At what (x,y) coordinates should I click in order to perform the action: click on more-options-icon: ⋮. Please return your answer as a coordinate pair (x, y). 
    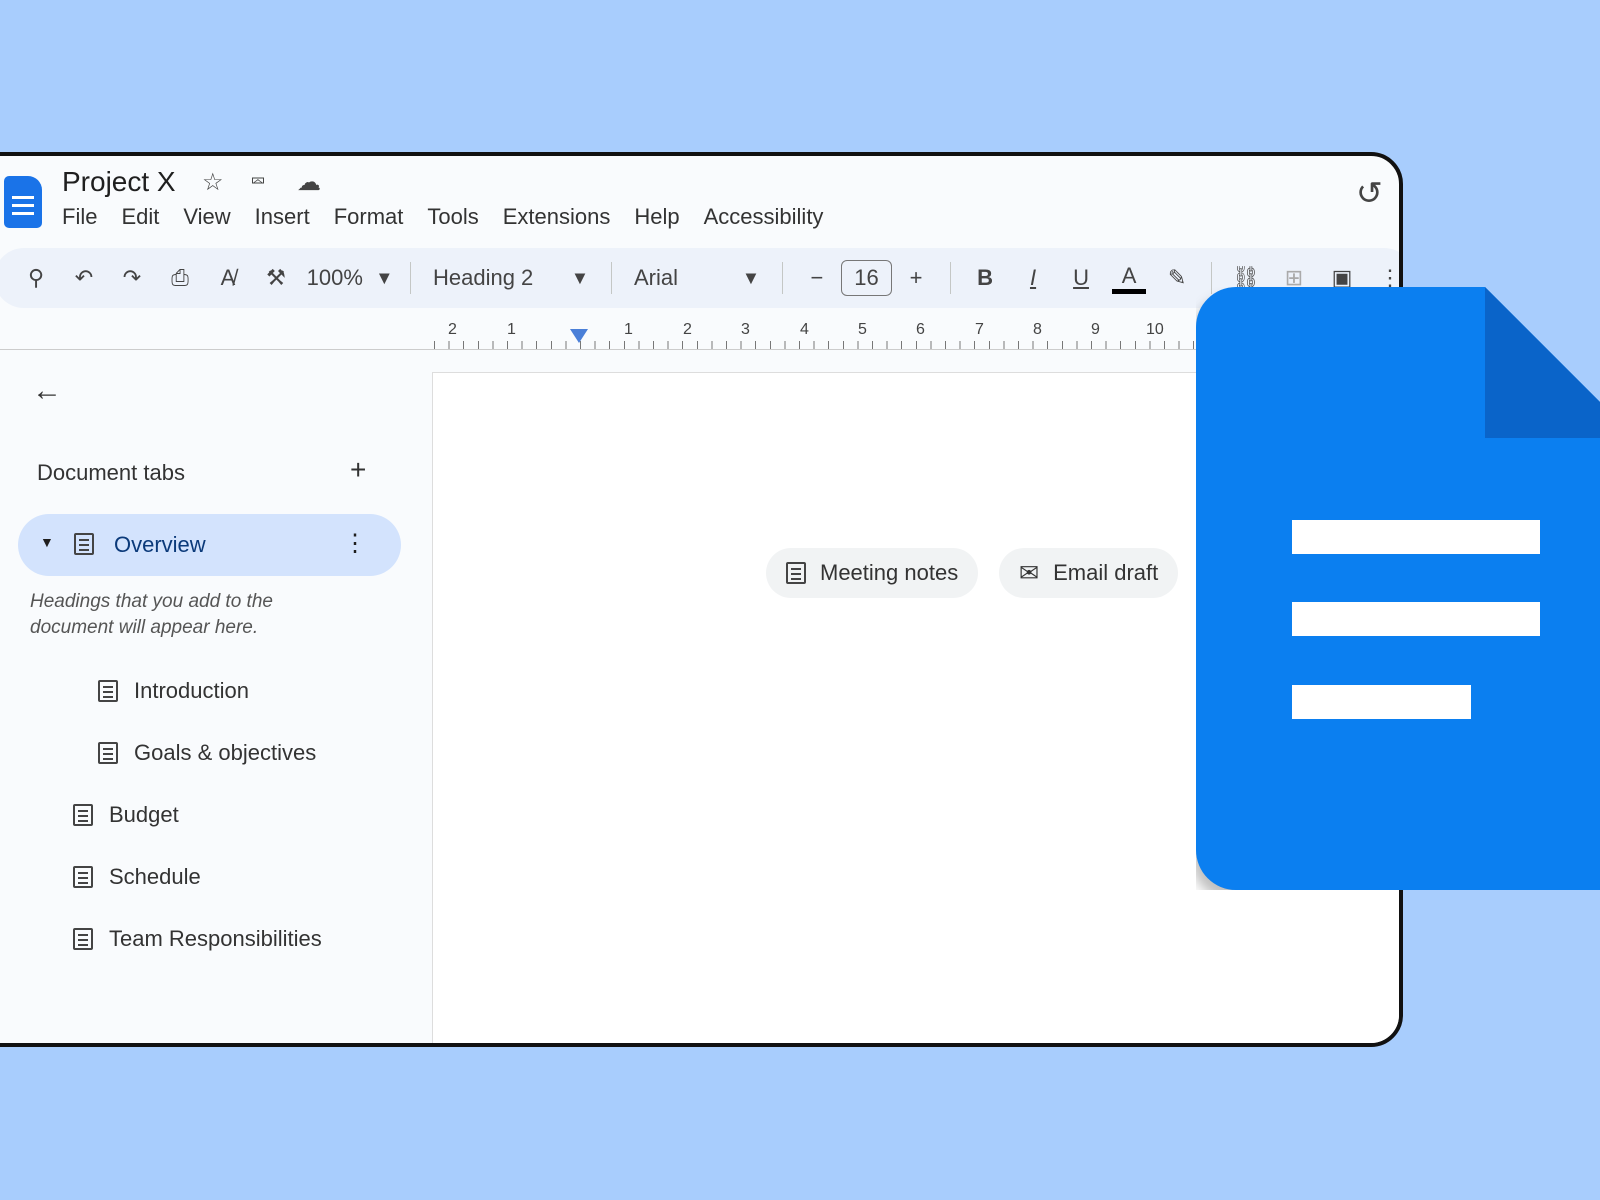
    Looking at the image, I should click on (355, 543).